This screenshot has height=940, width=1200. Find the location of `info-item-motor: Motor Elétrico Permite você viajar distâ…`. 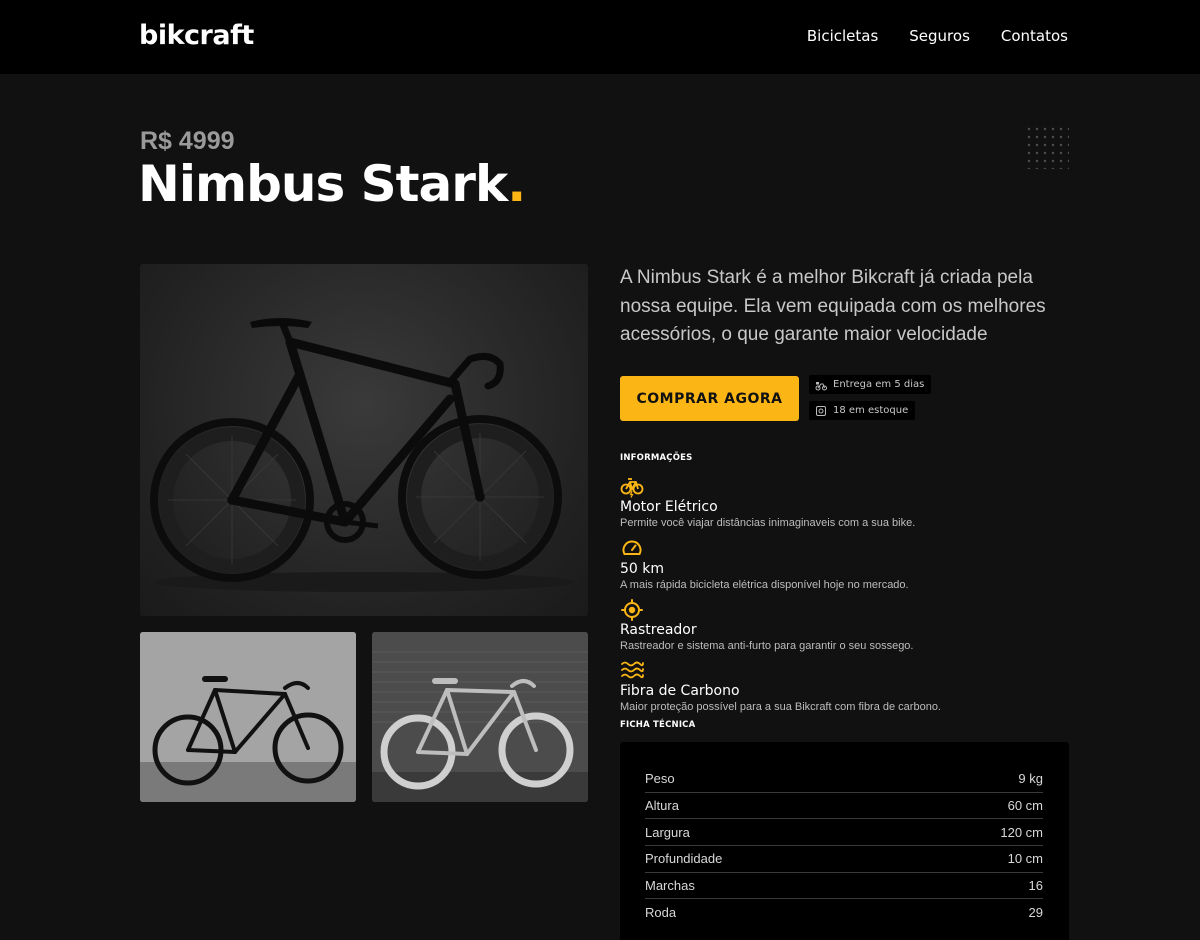

info-item-motor: Motor Elétrico Permite você viajar distâ… is located at coordinates (846, 503).